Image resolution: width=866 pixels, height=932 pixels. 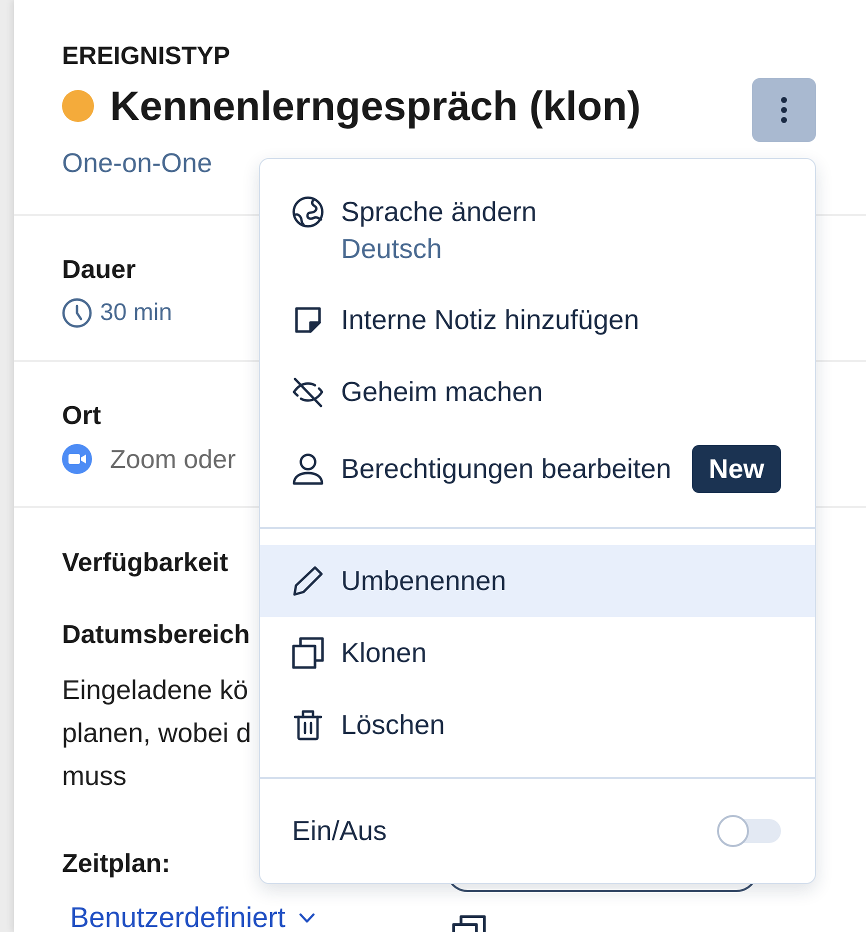 I want to click on event-title: Kennenlerngespräch (klon), so click(x=375, y=106).